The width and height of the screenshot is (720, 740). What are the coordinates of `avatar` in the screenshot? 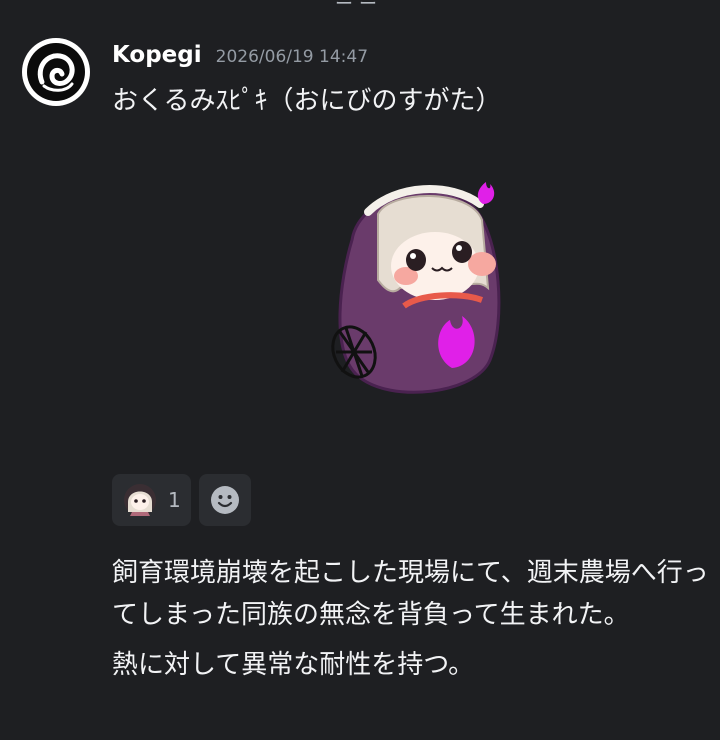 It's located at (56, 72).